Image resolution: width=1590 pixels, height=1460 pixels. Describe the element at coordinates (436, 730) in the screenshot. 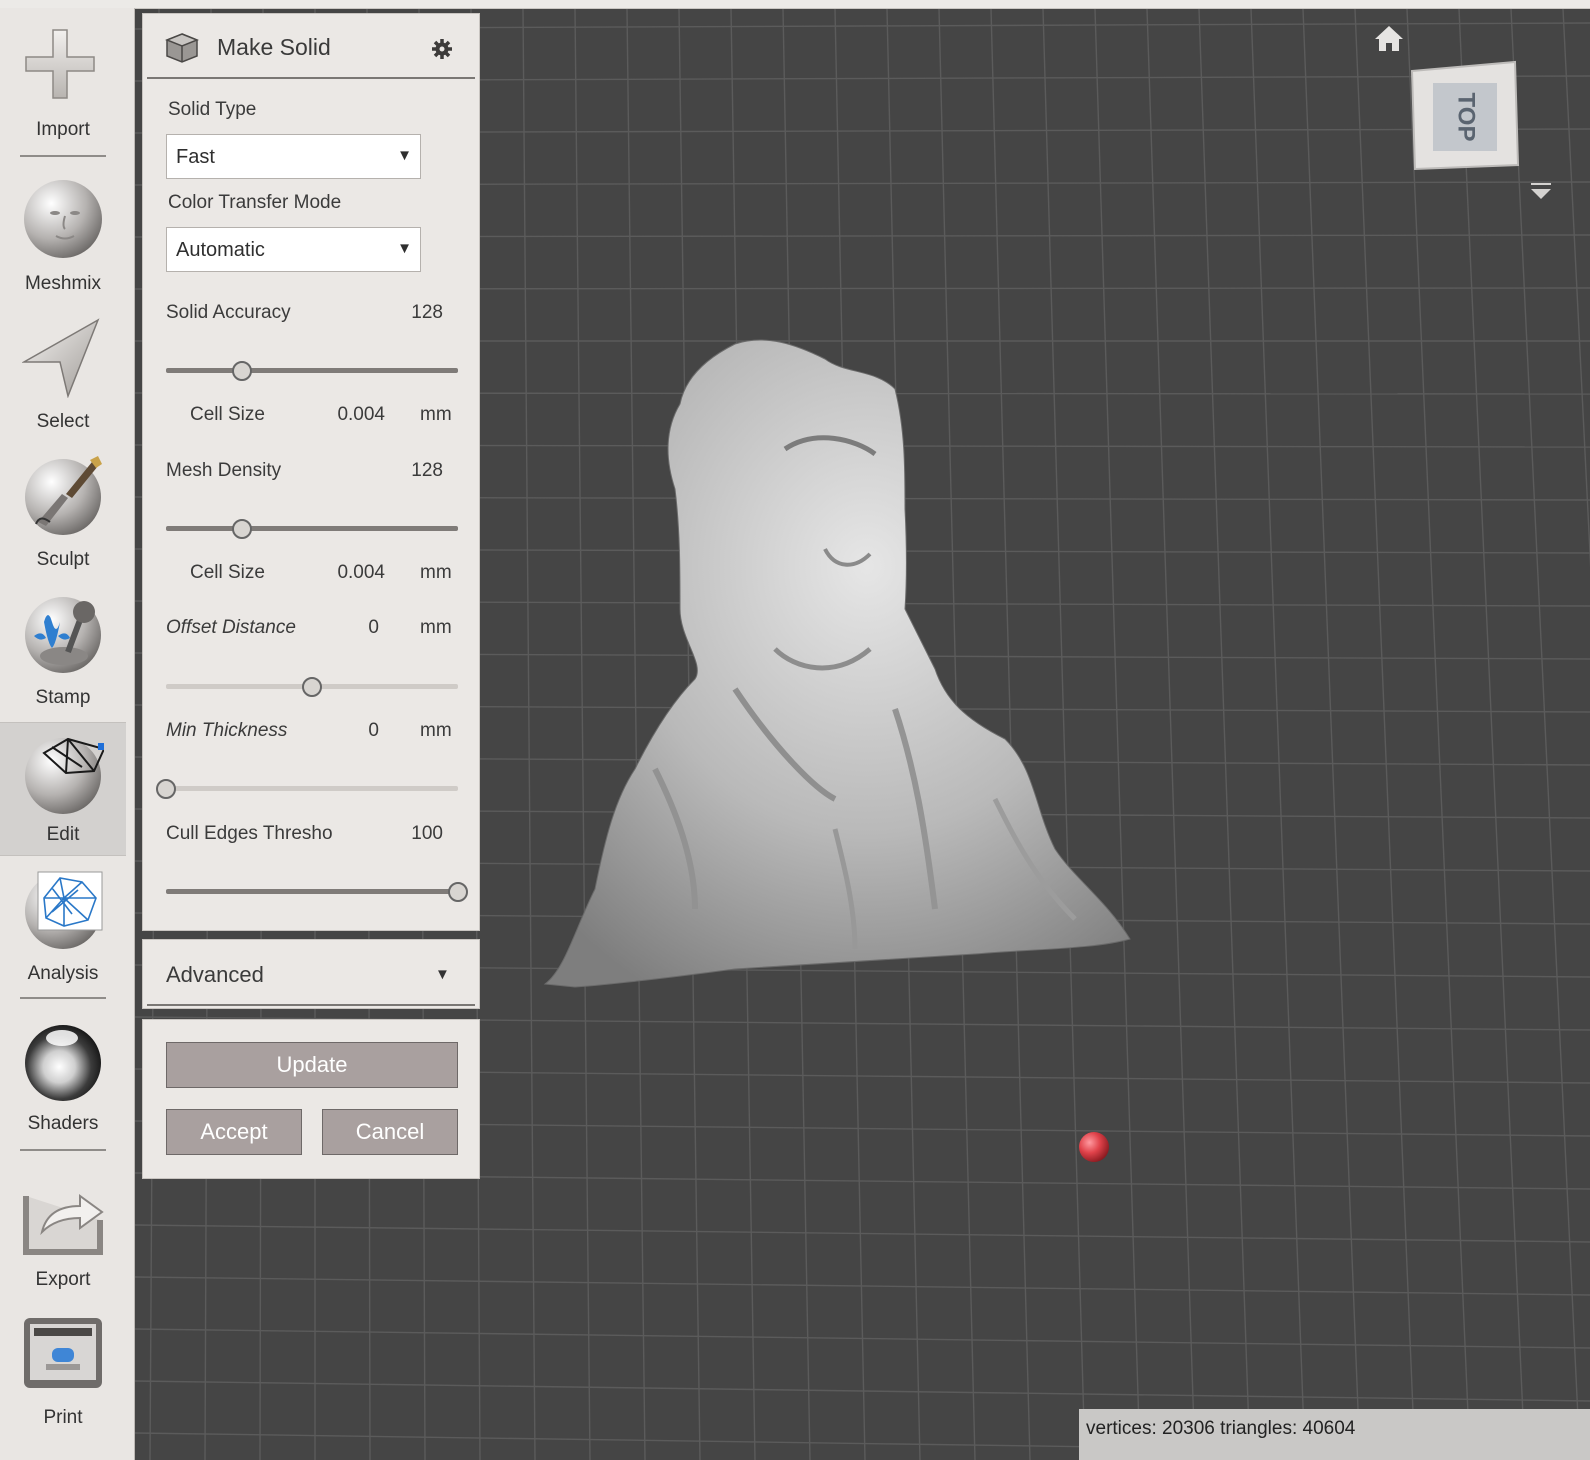

I see `min-thickness-unit: mm` at that location.